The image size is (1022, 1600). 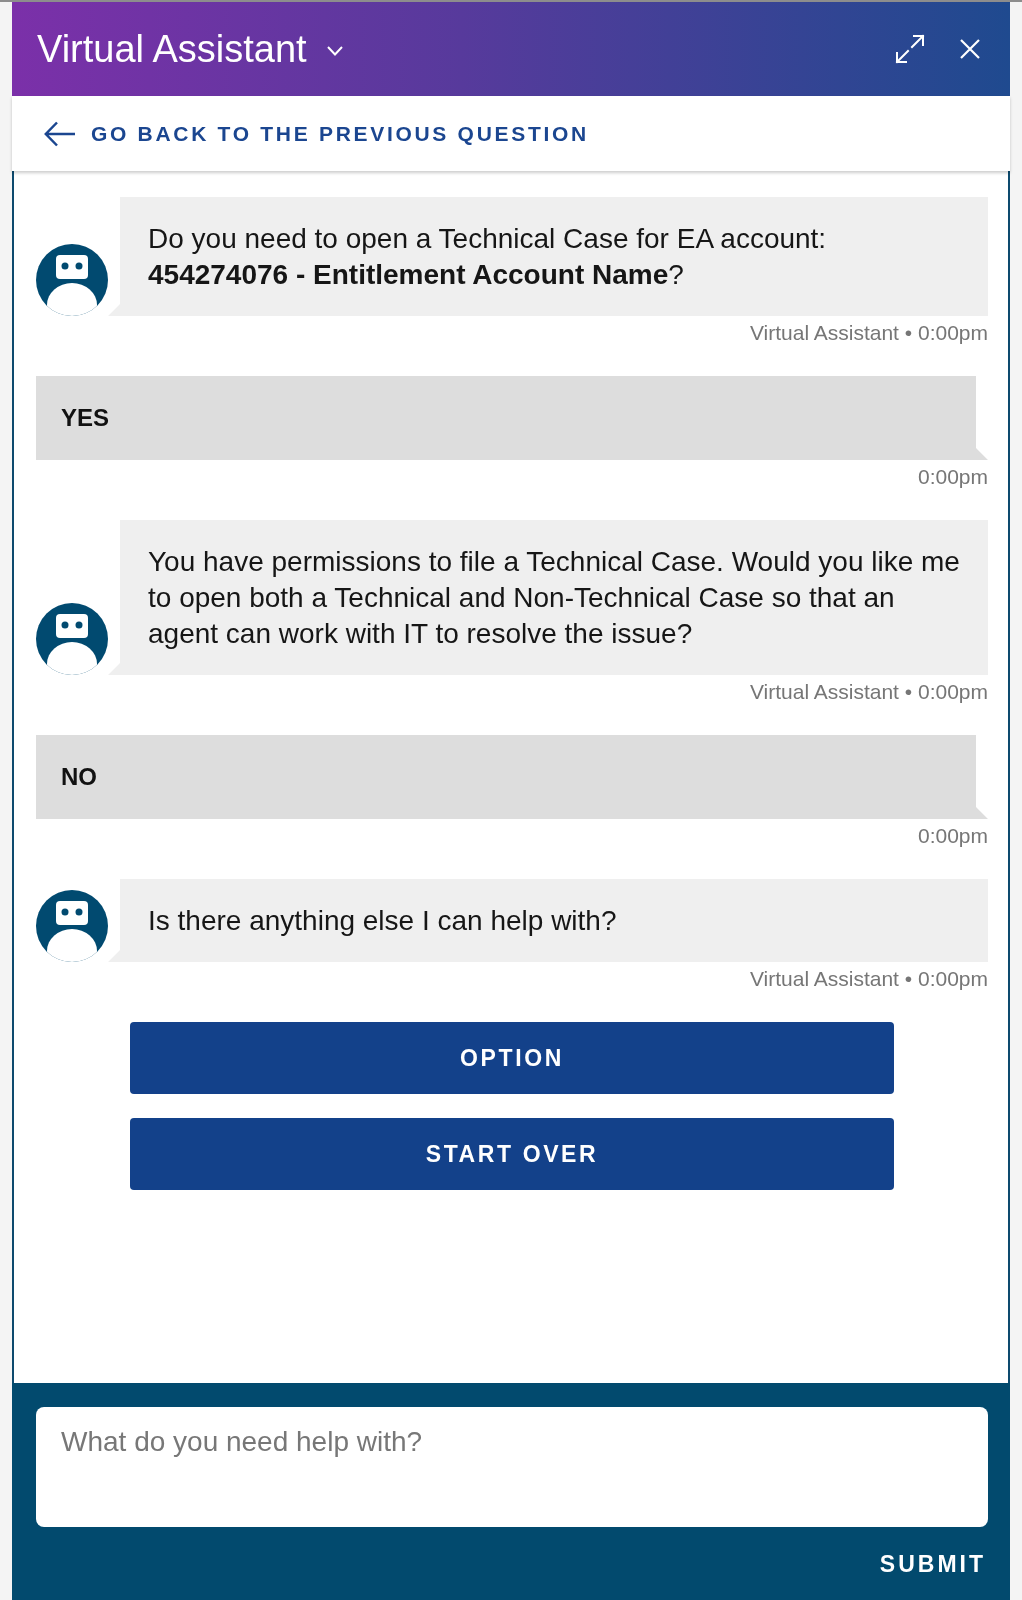 I want to click on chevron-down-icon, so click(x=334, y=51).